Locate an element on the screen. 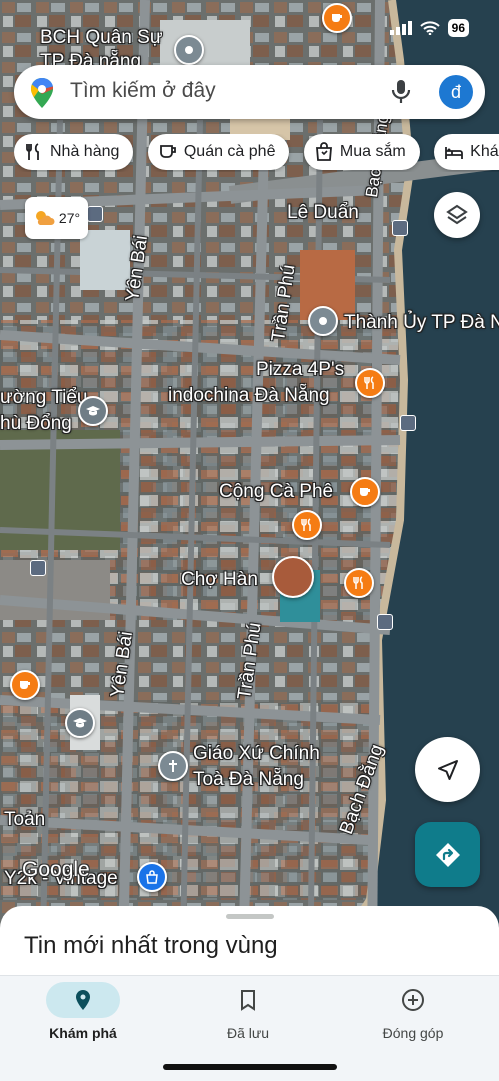  chip-hotels: Khách sạn is located at coordinates (466, 152).